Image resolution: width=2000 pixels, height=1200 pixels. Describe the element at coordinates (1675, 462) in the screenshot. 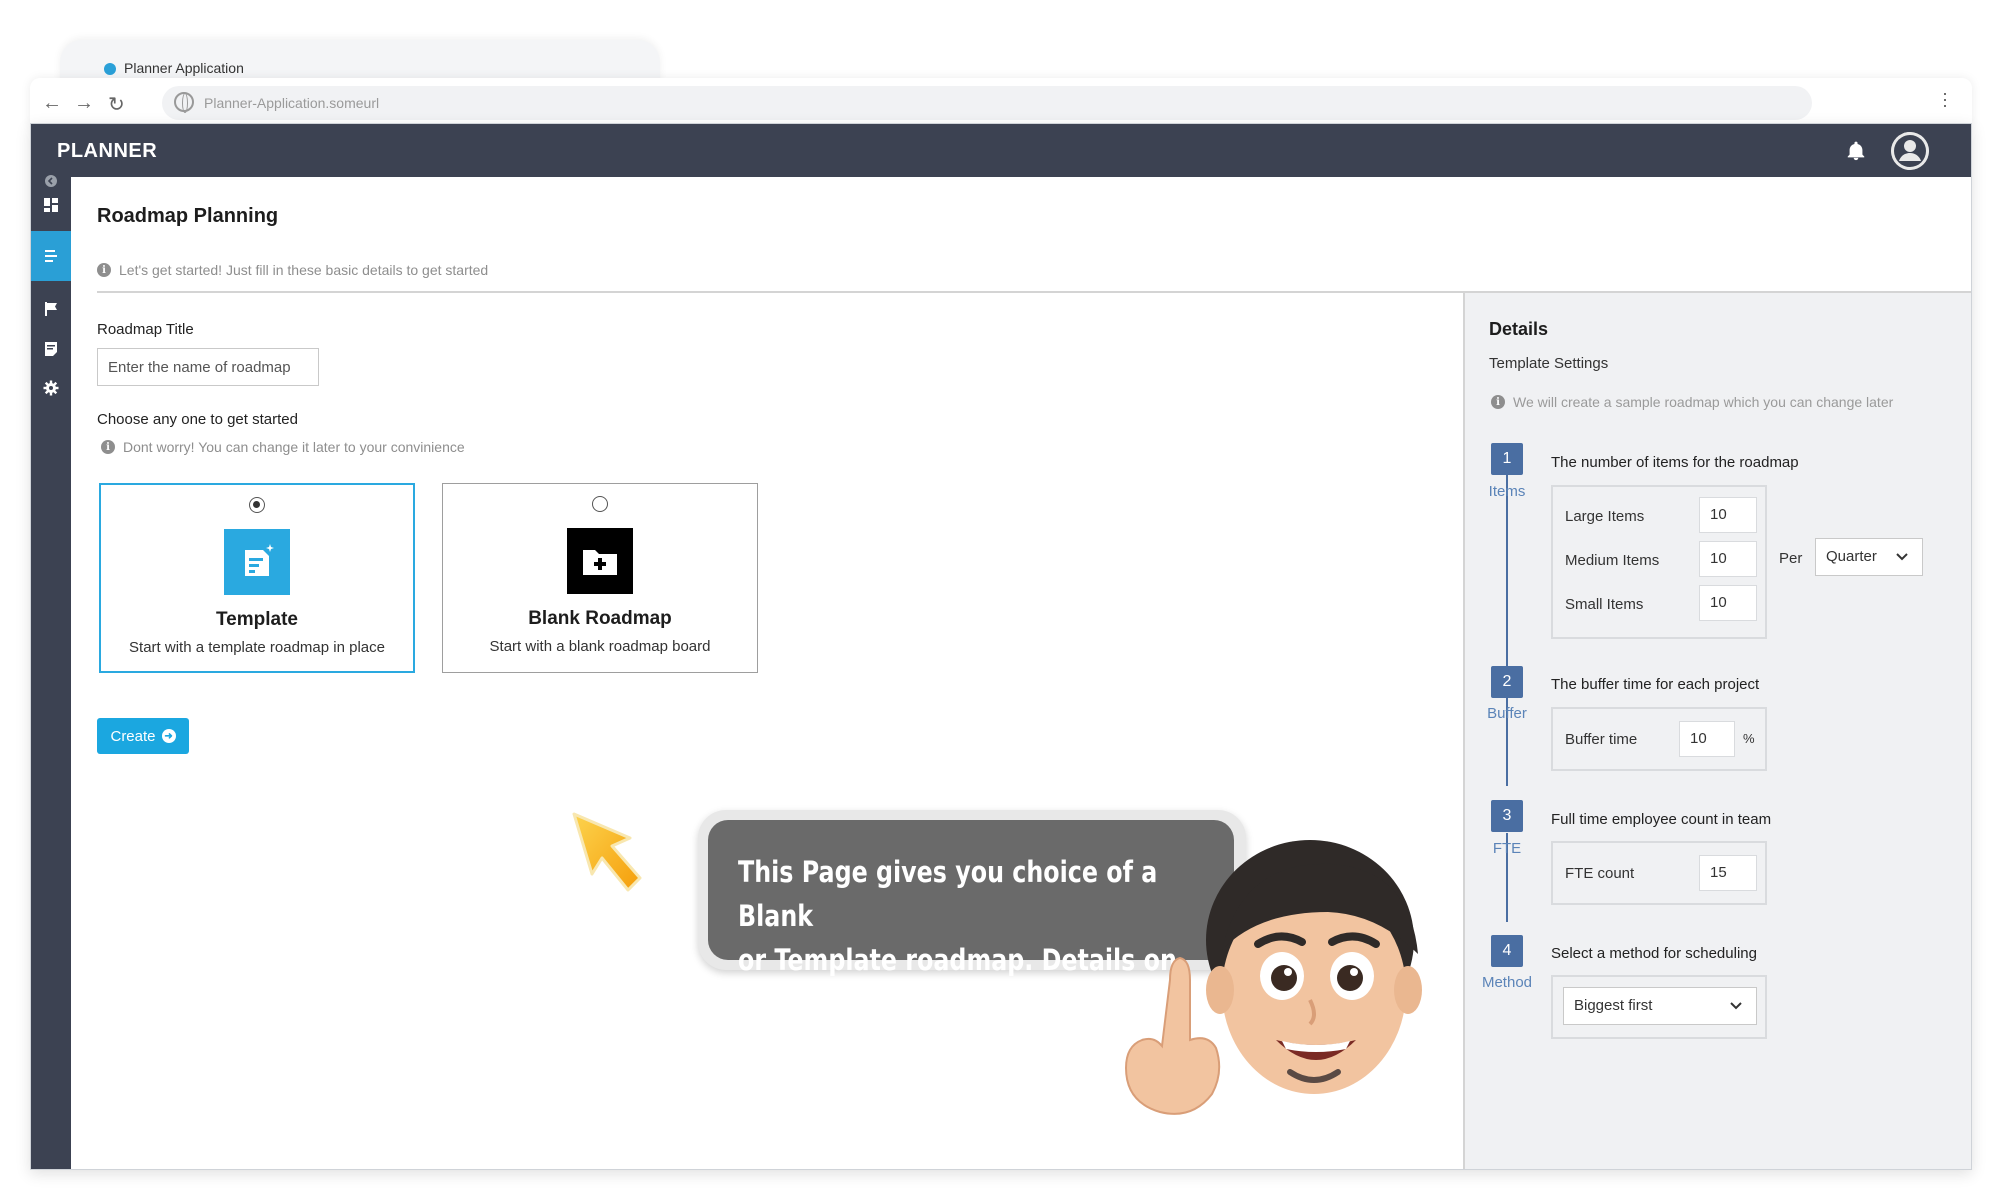

I see `step-1-heading: The number of items for the roadmap` at that location.